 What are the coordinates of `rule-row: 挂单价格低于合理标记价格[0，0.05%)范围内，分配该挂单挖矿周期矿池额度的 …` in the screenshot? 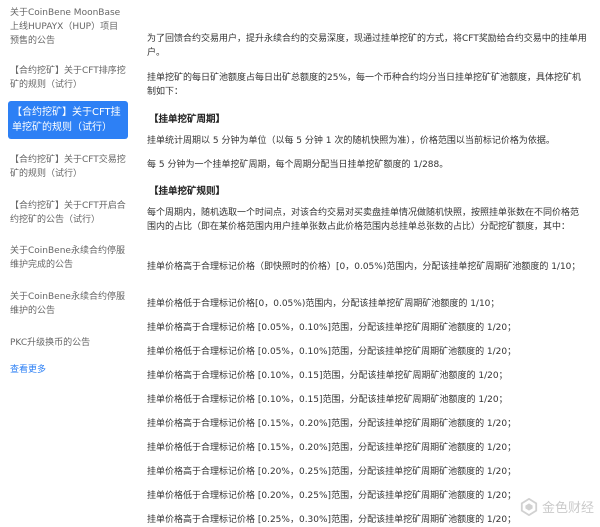 It's located at (323, 304).